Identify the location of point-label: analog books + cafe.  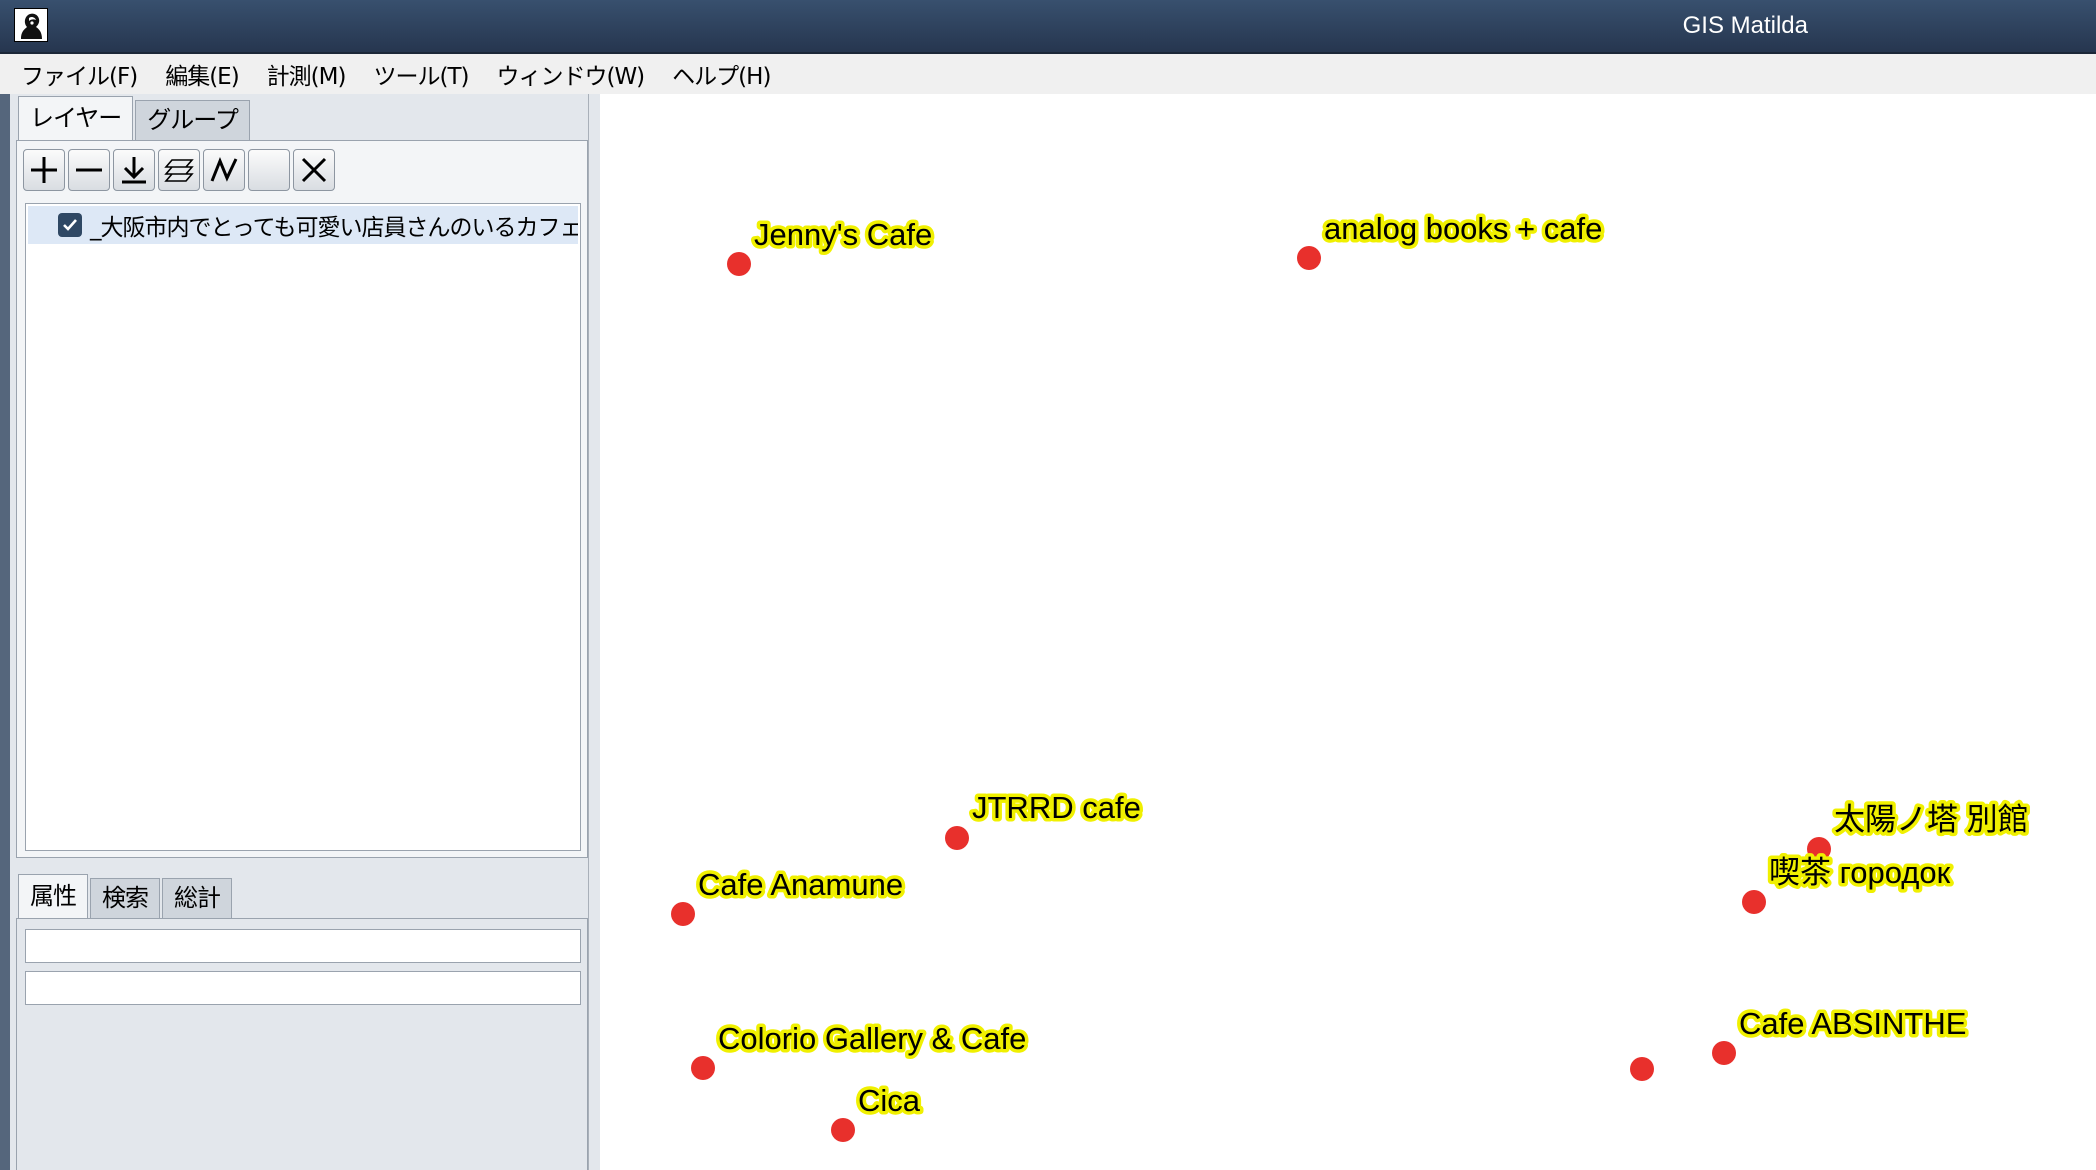
(1463, 228).